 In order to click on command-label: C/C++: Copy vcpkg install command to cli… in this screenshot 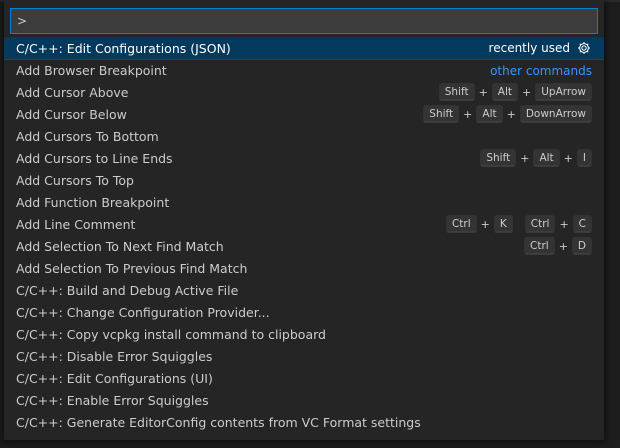, I will do `click(171, 334)`.